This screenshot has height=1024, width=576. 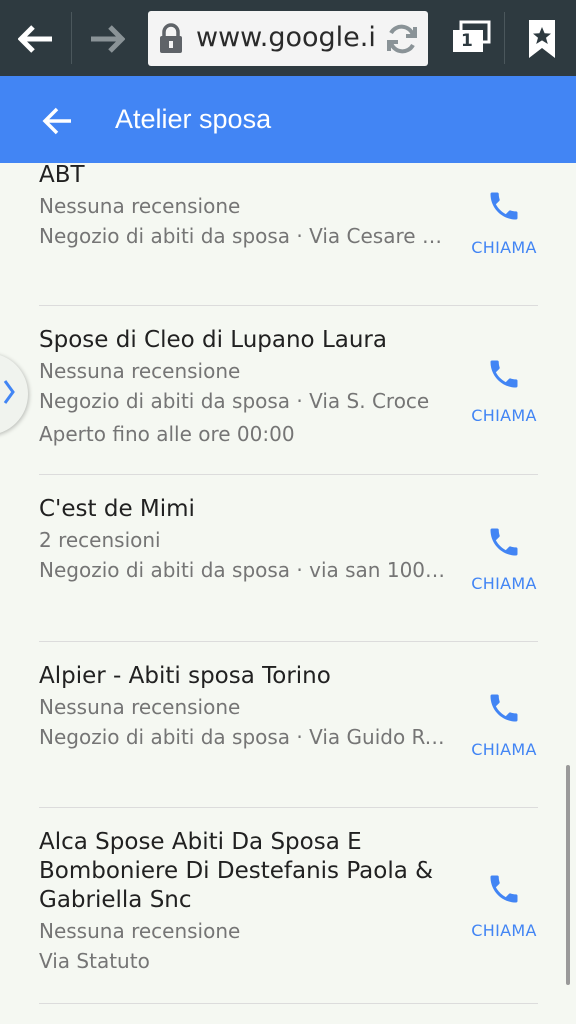 What do you see at coordinates (467, 41) in the screenshot?
I see `tab-count: 1` at bounding box center [467, 41].